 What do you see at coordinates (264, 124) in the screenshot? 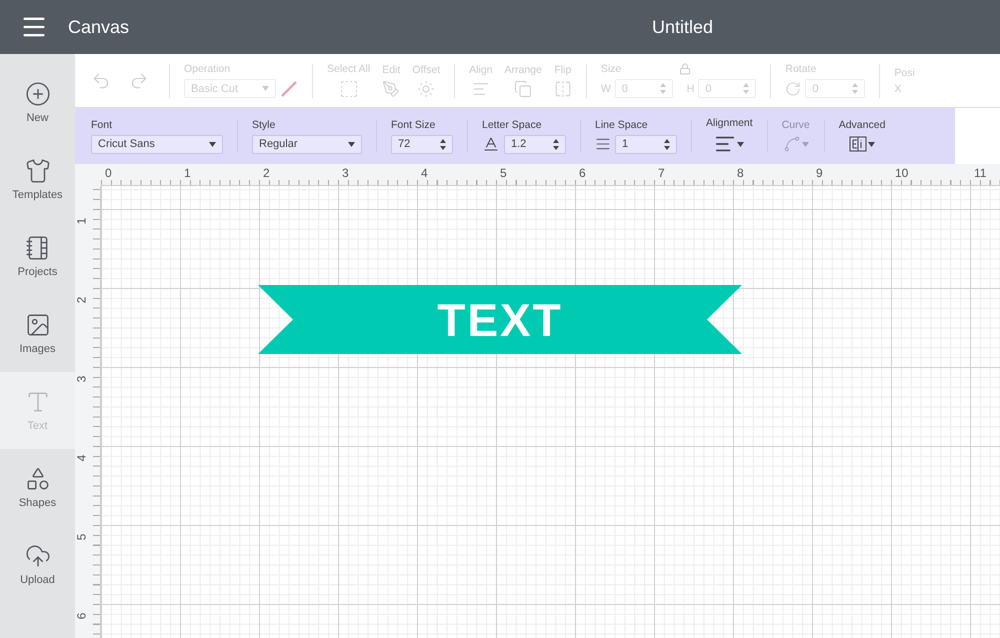
I see `style-label: Style` at bounding box center [264, 124].